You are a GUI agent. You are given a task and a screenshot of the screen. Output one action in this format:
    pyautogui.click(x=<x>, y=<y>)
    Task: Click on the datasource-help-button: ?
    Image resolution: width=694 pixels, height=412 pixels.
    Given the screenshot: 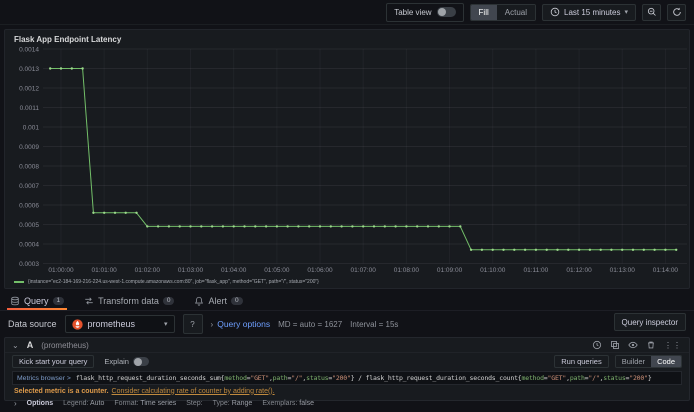 What is the action you would take?
    pyautogui.click(x=192, y=324)
    